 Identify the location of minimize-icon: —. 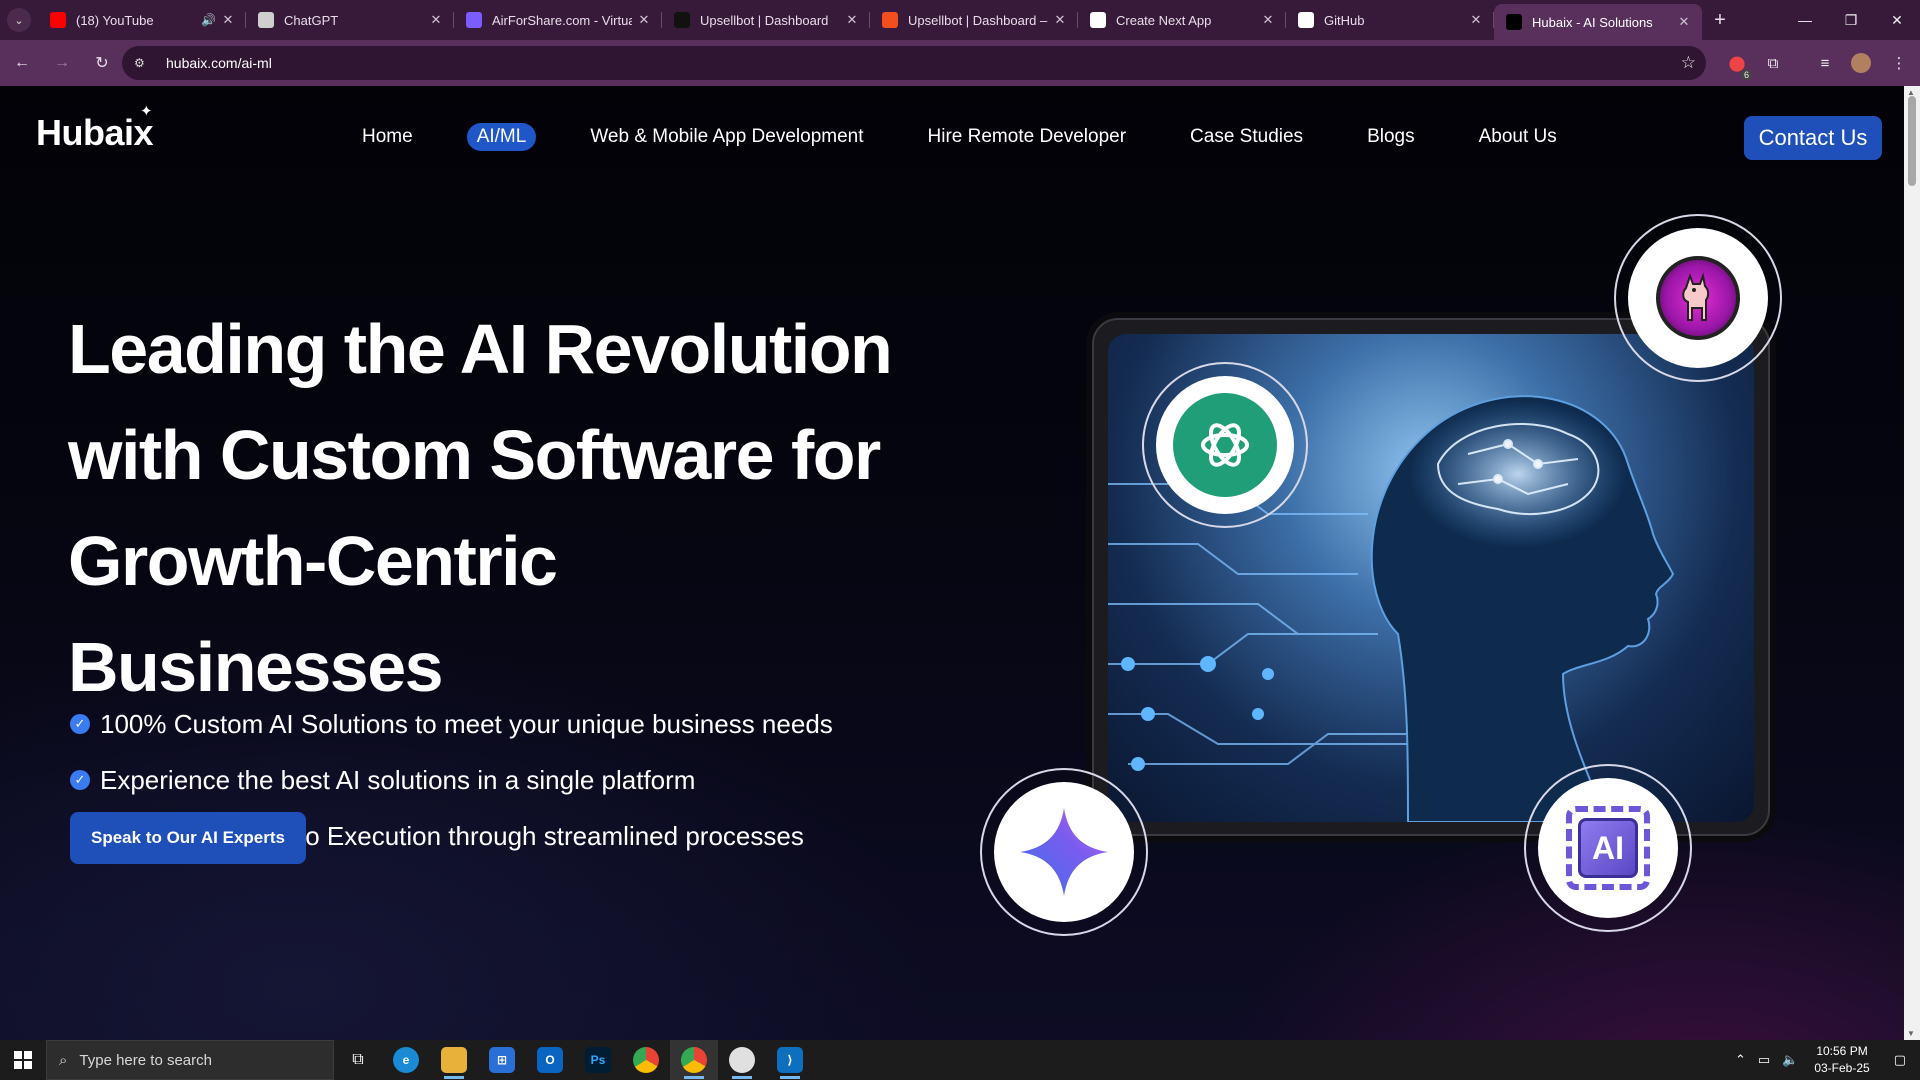
(1805, 20).